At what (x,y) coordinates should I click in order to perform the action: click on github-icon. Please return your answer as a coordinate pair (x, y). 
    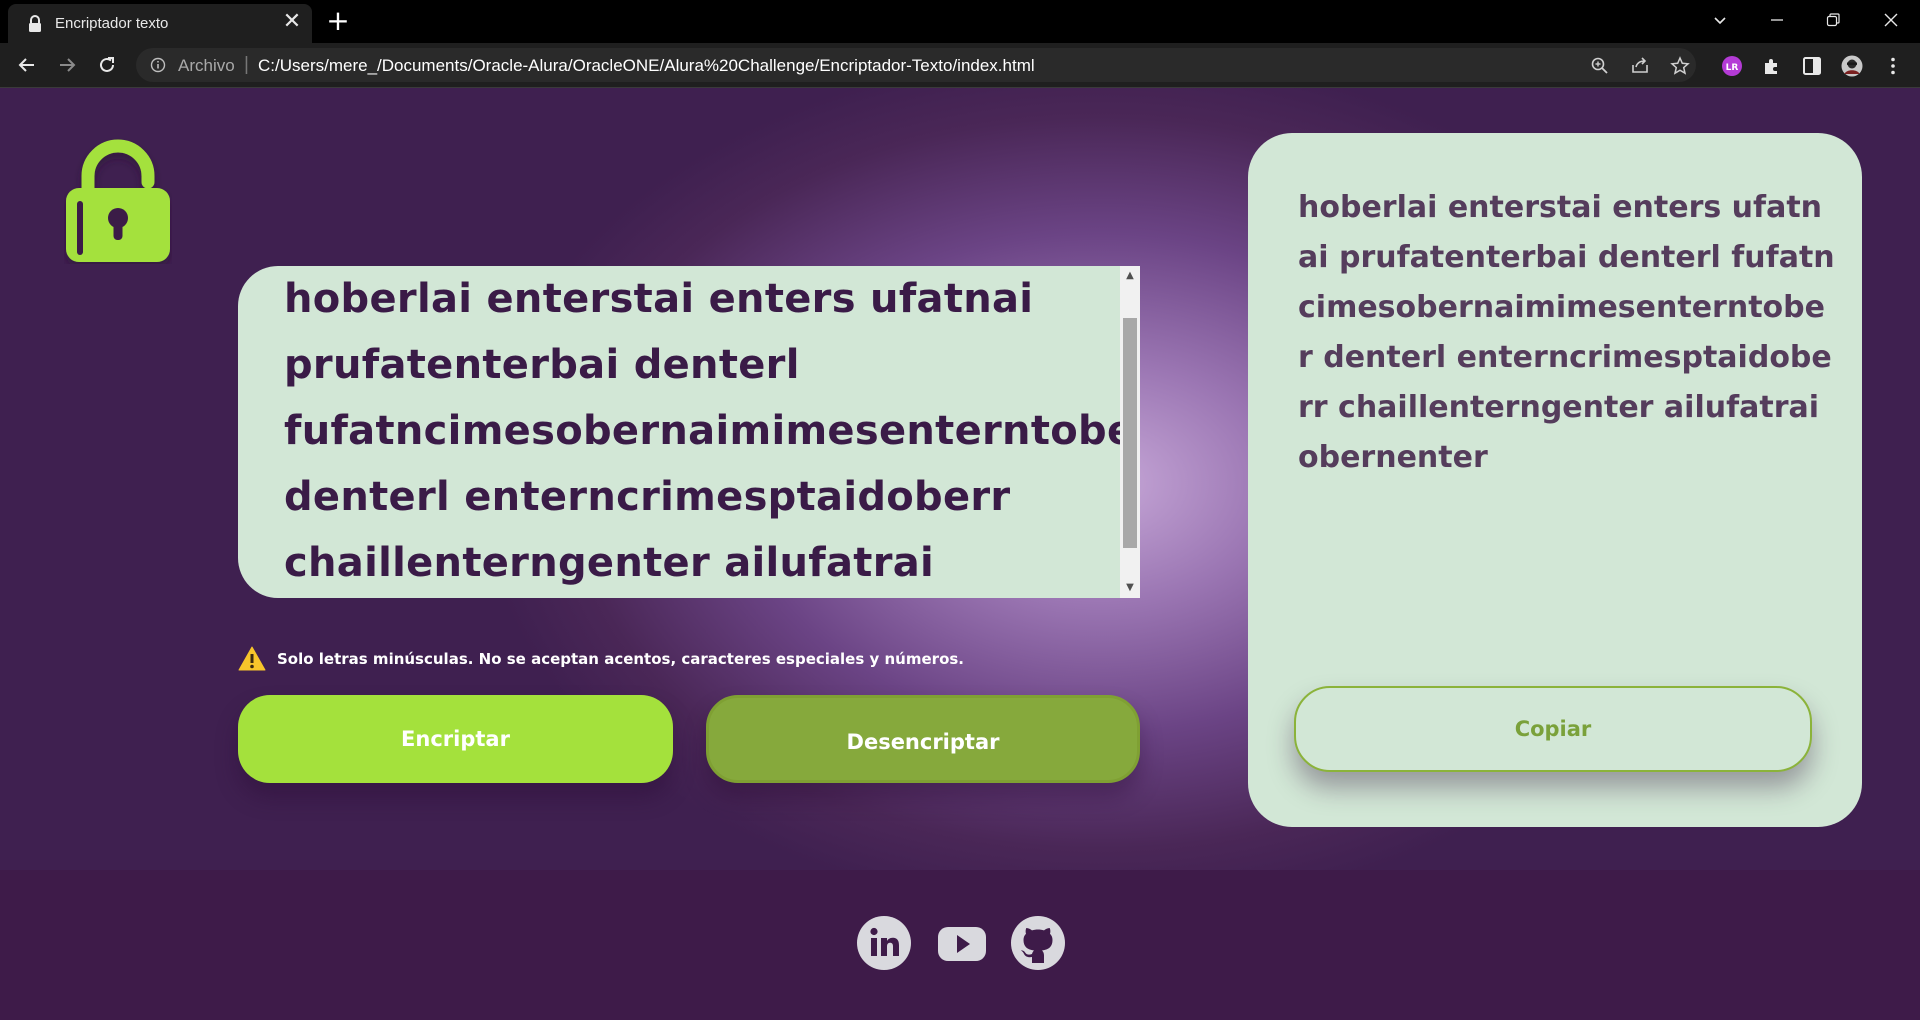
    Looking at the image, I should click on (1038, 943).